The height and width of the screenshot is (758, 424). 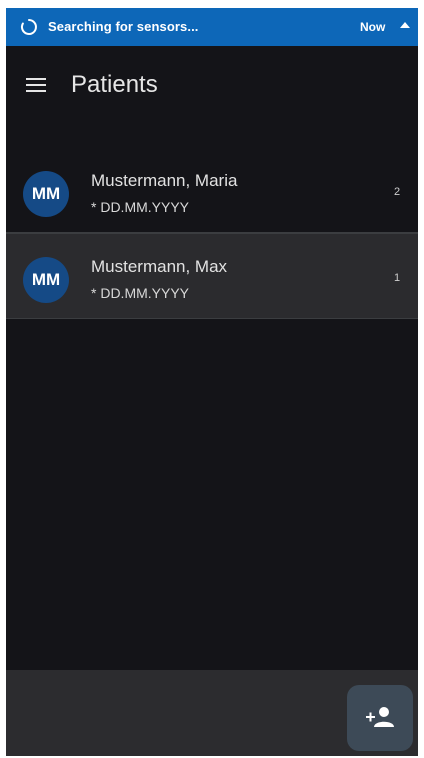 I want to click on patient-name: Mustermann, Maria, so click(x=164, y=180).